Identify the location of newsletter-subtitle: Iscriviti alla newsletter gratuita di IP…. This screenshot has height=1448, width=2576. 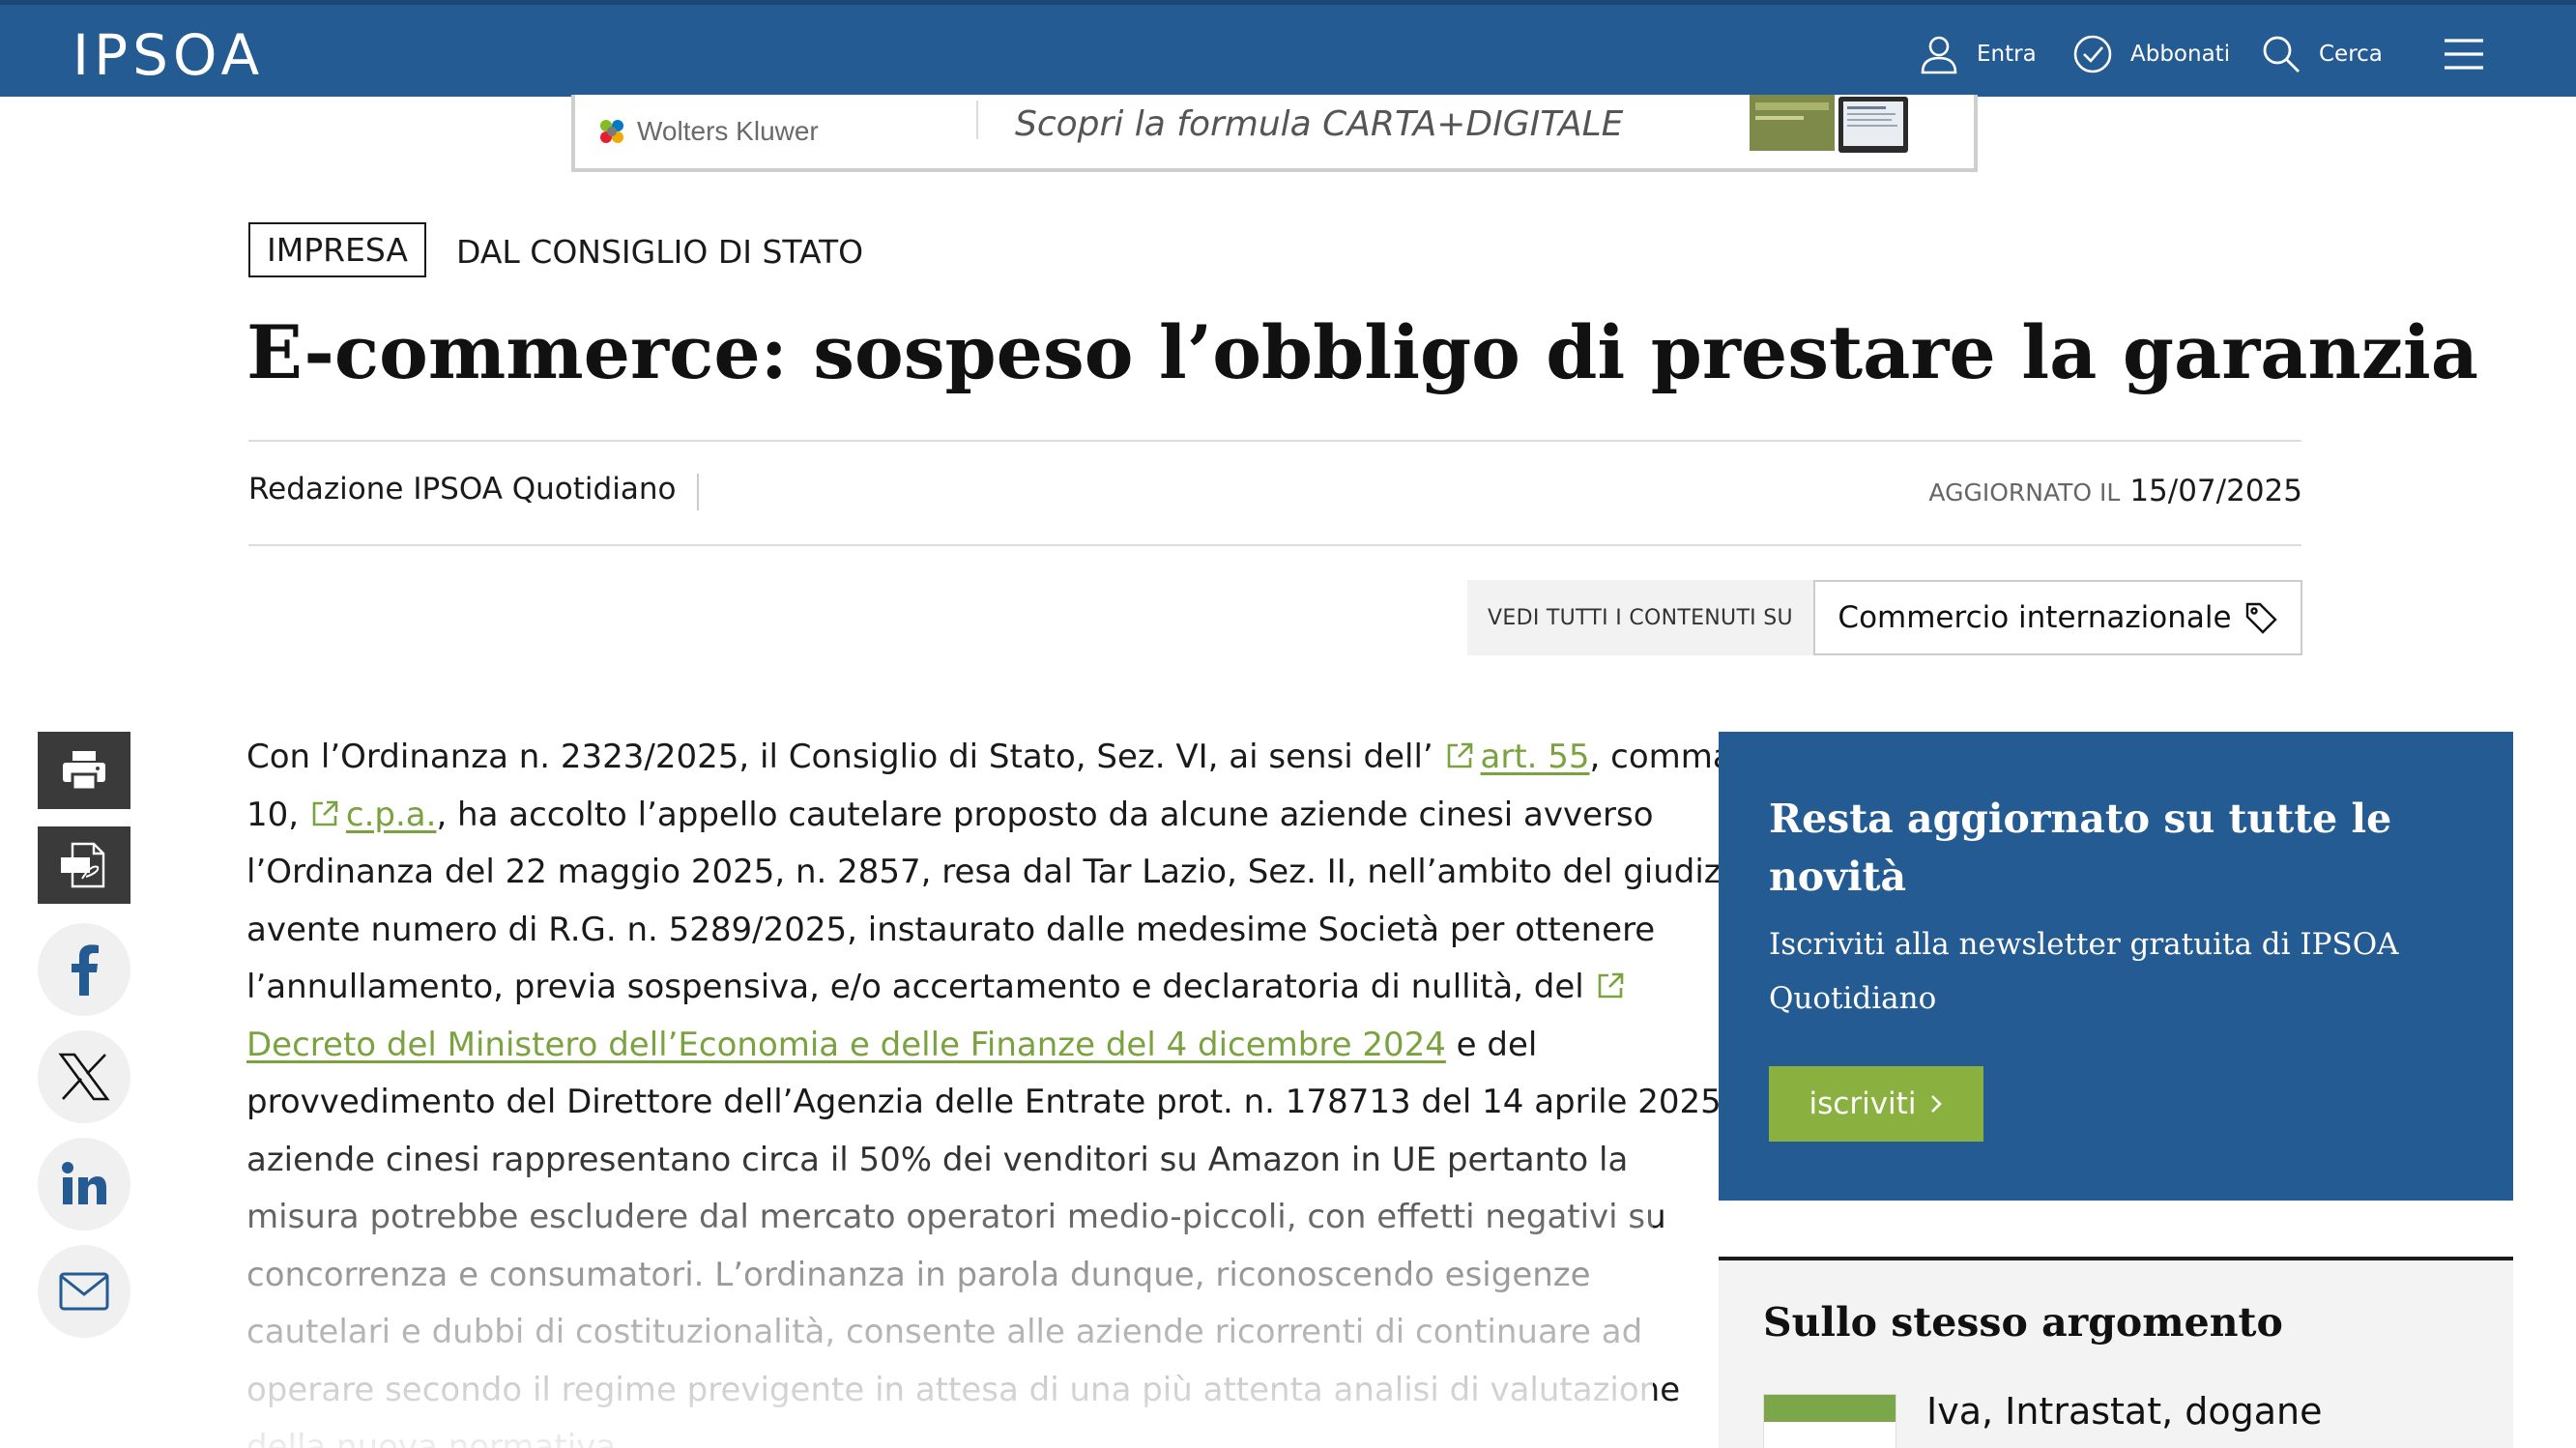
(2084, 971).